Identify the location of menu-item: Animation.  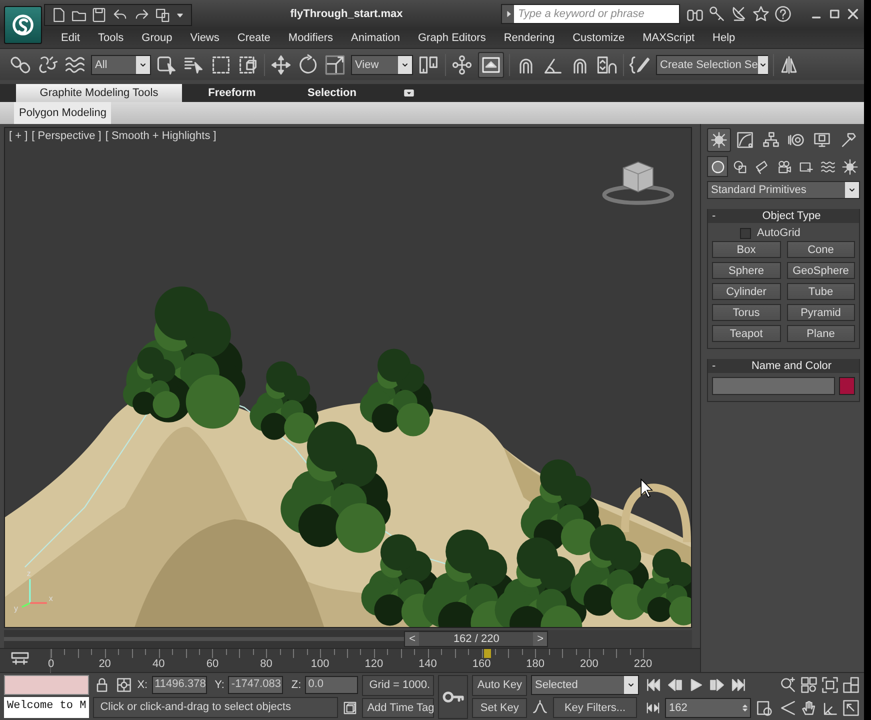
(375, 38).